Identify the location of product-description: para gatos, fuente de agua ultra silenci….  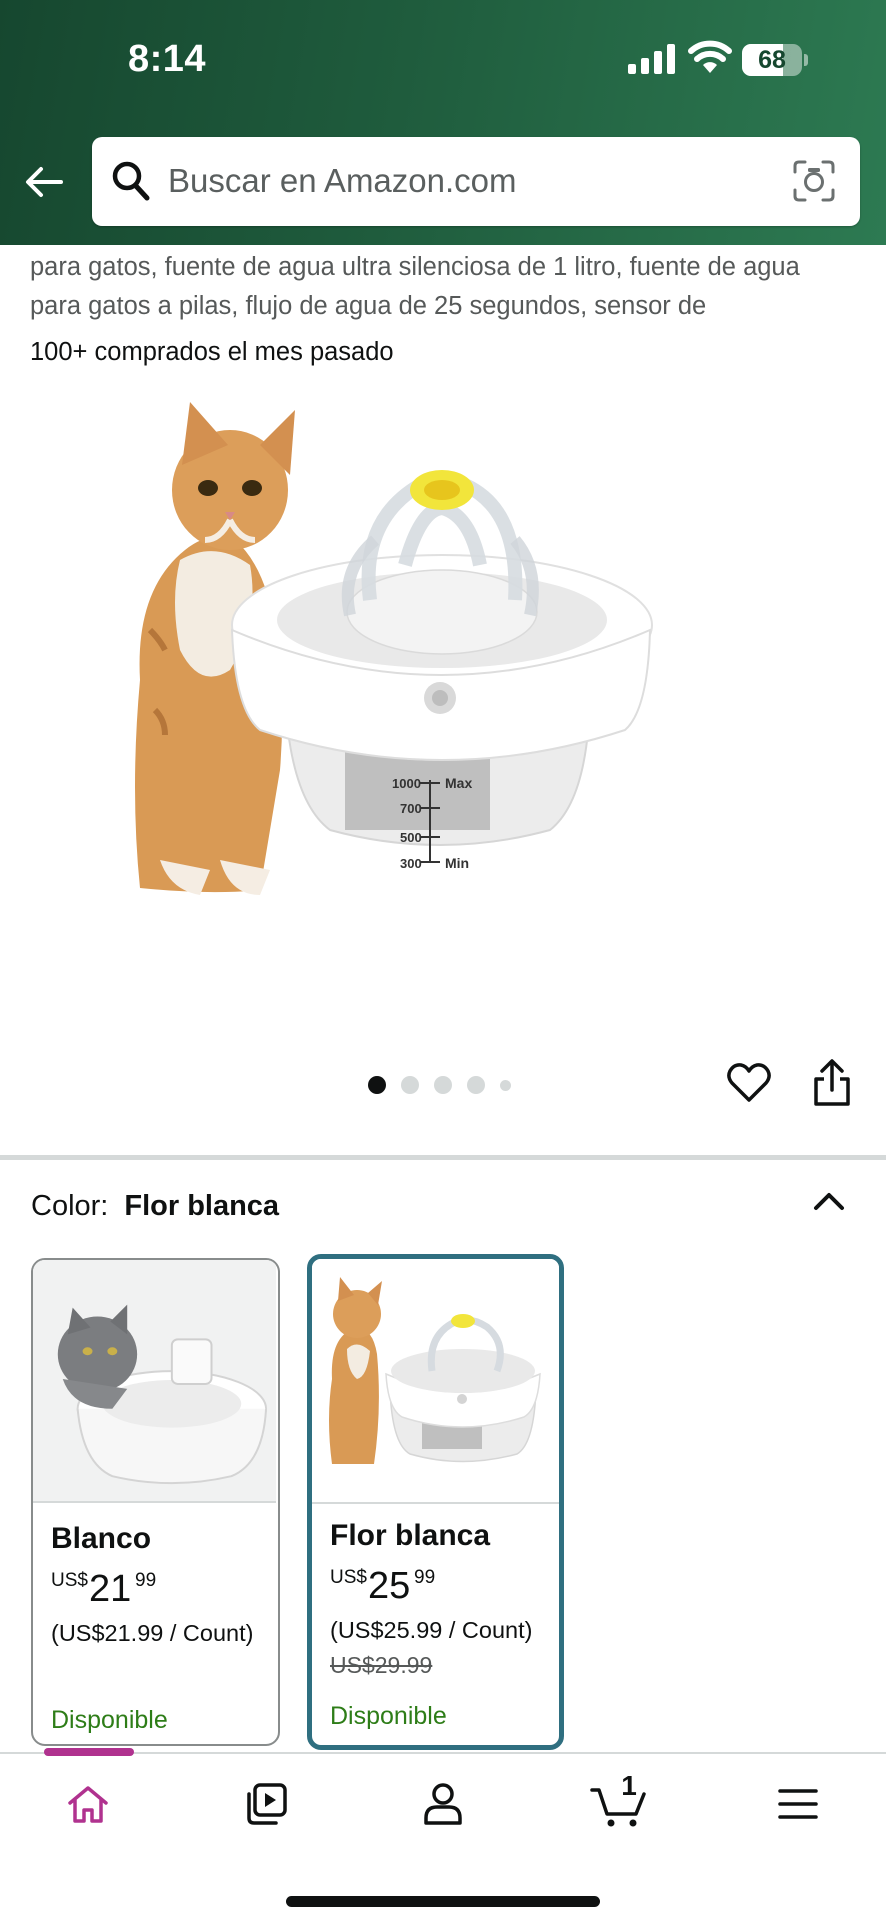
(450, 287).